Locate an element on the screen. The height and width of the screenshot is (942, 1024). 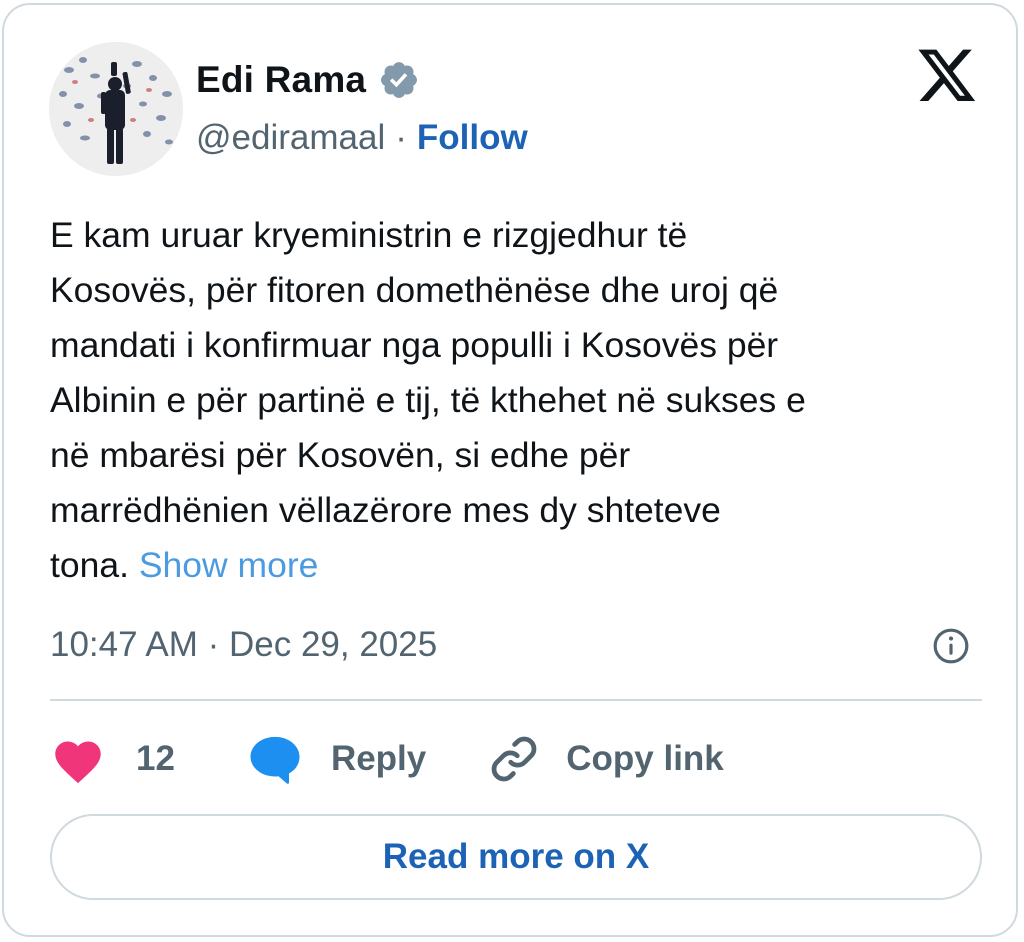
author-name-row: Edi Rama is located at coordinates (308, 80).